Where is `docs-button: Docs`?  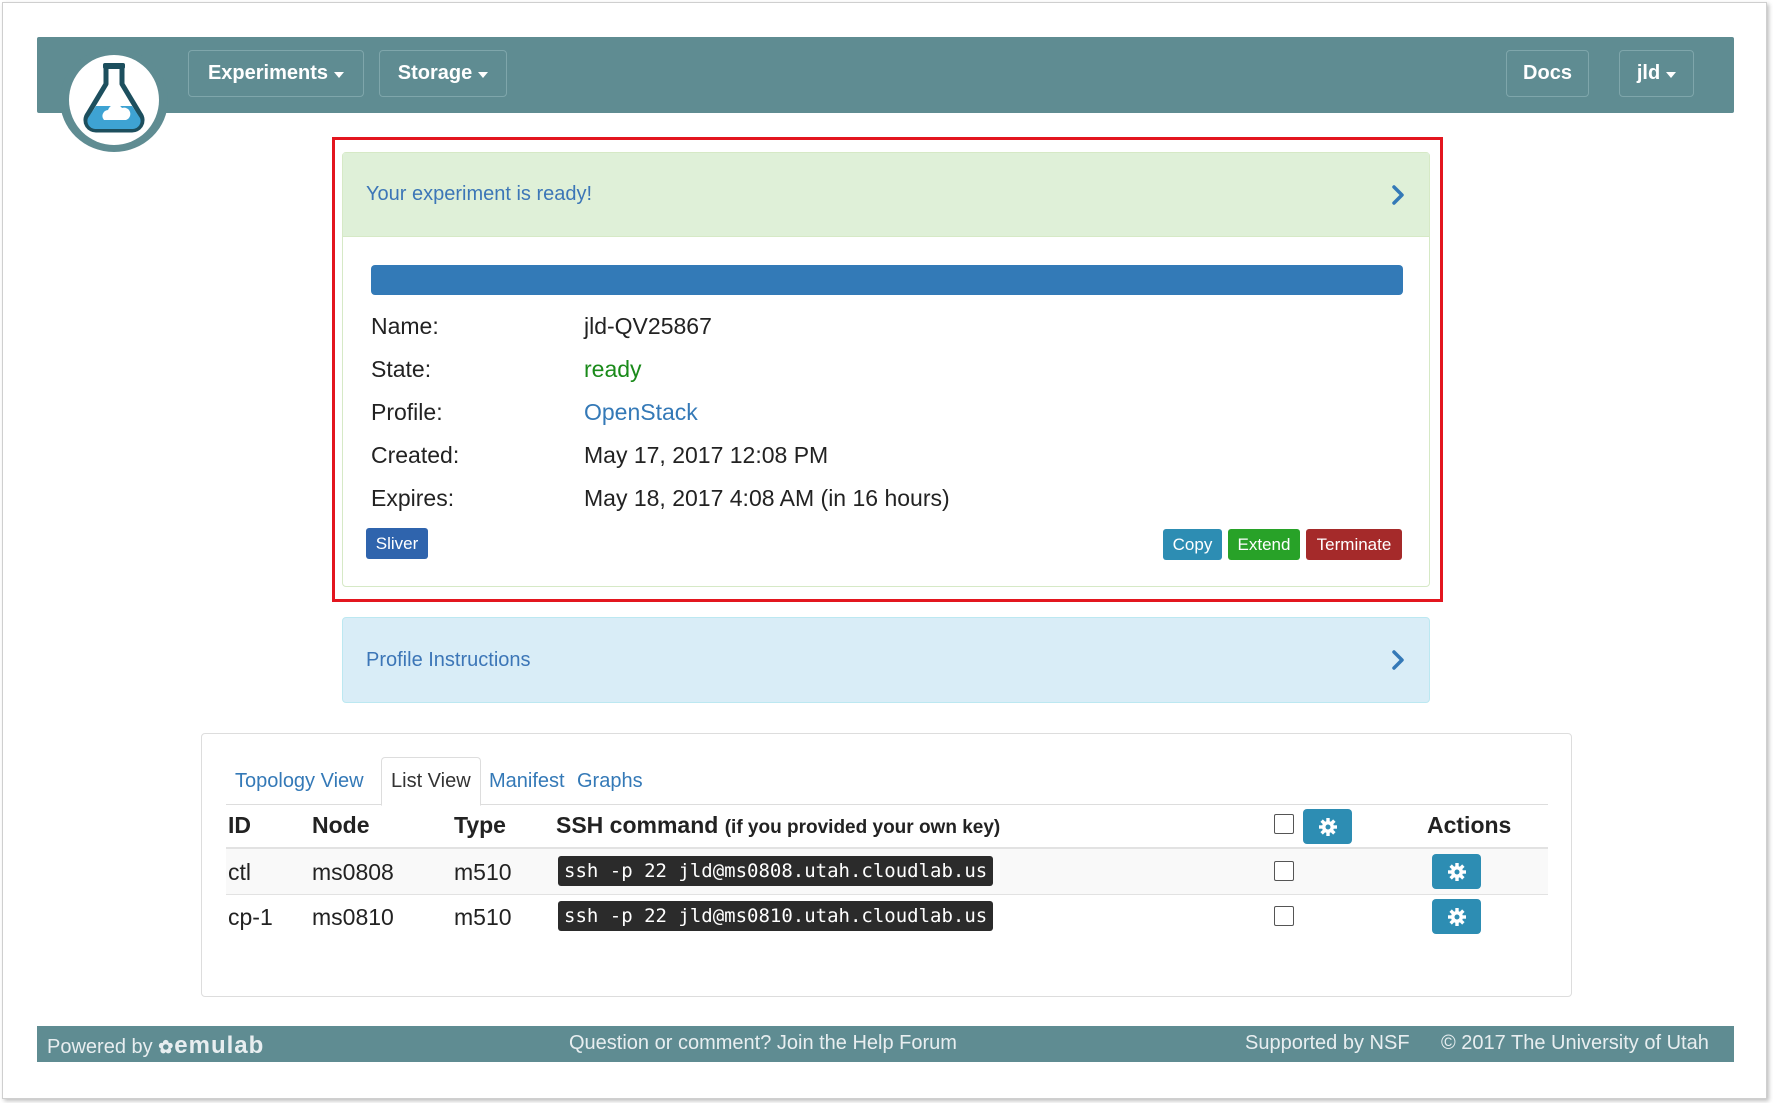
docs-button: Docs is located at coordinates (1547, 73).